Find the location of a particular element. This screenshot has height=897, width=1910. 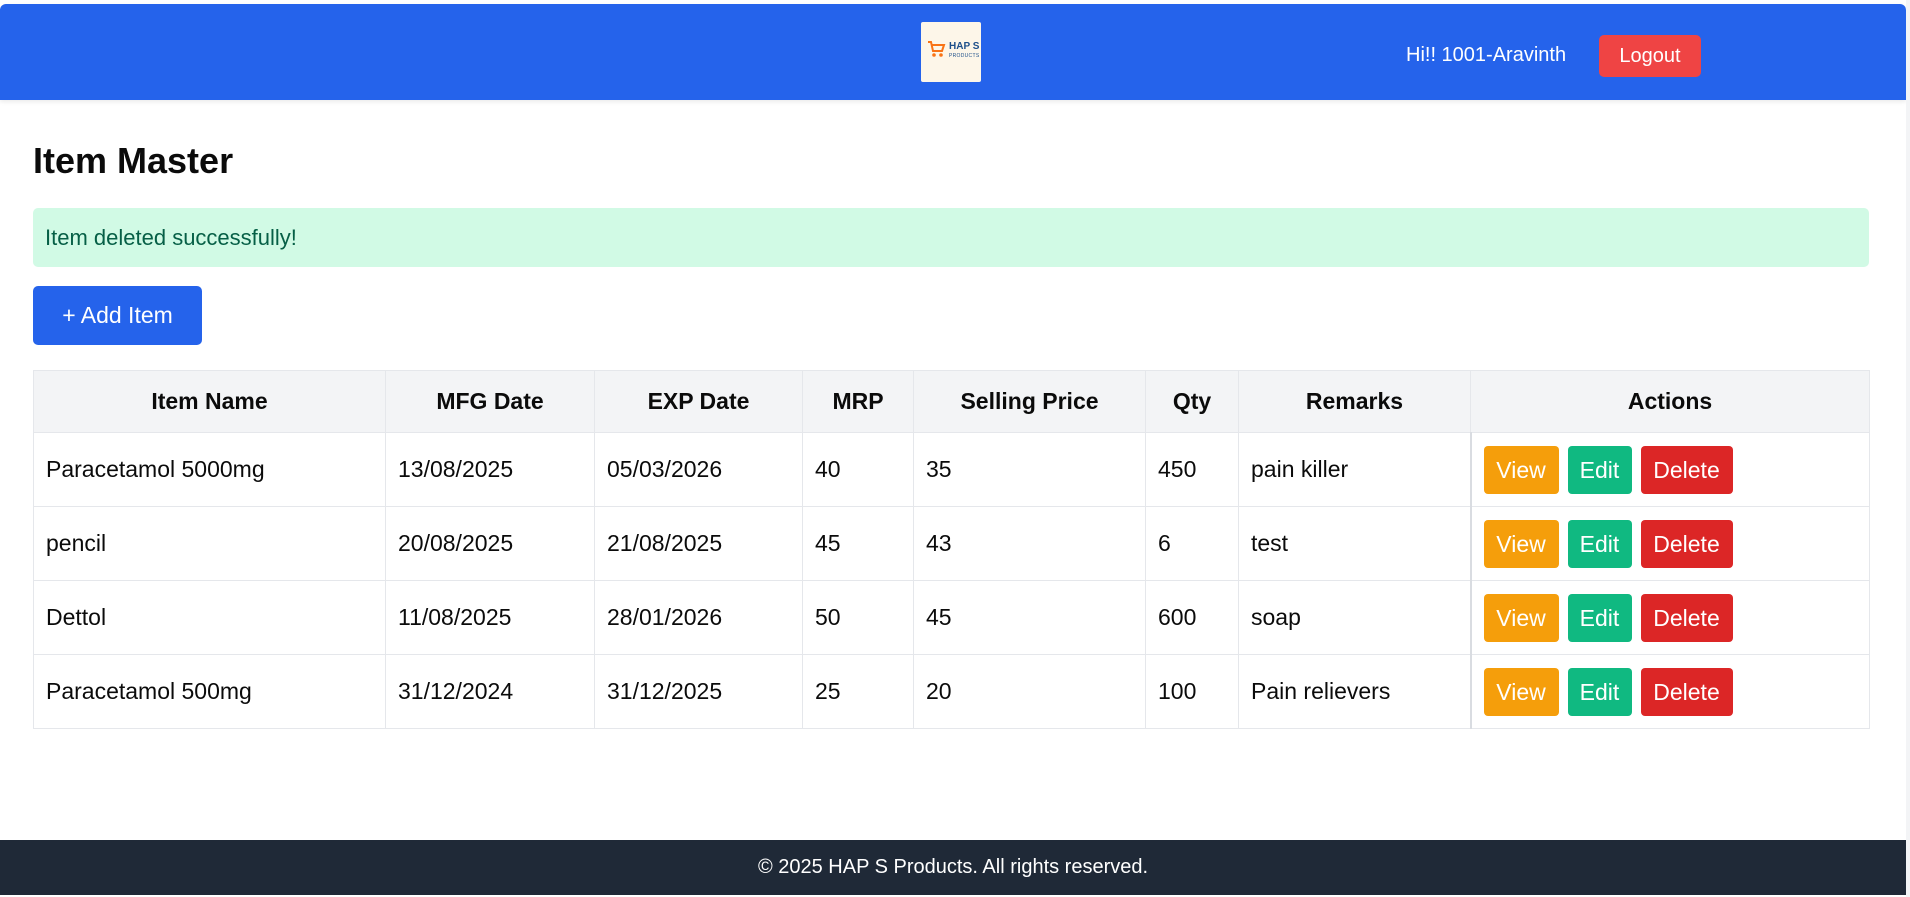

column-header-exp-date: EXP Date is located at coordinates (698, 401).